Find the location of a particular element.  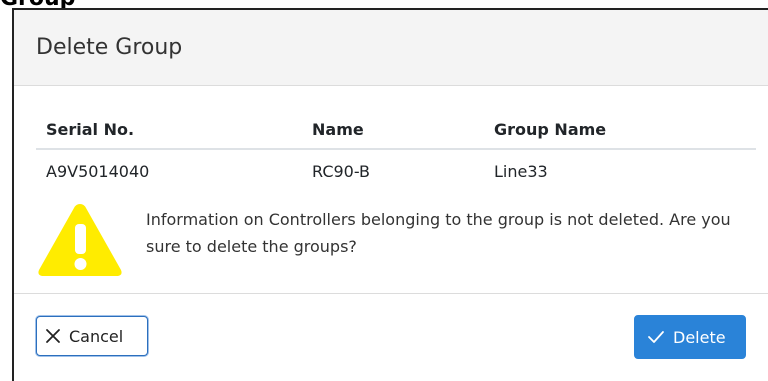

cancel-button: Cancel is located at coordinates (92, 336).